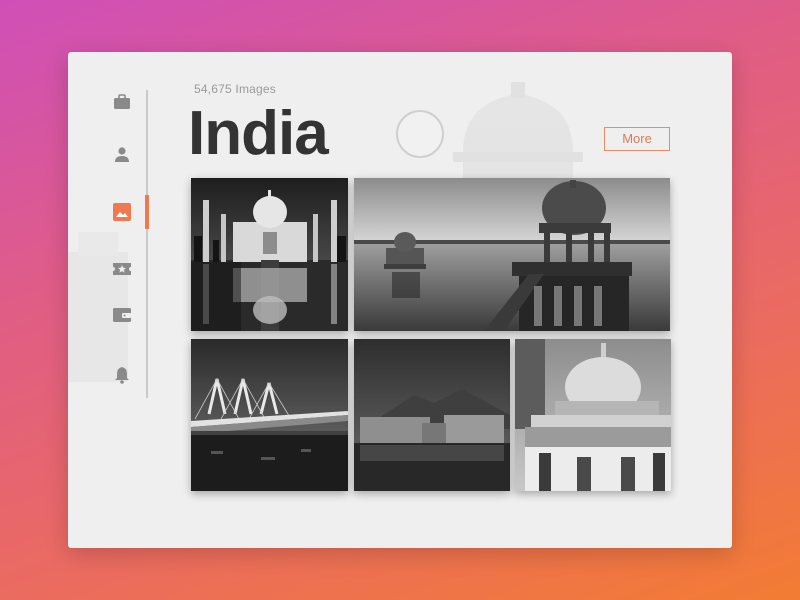 The image size is (800, 600). I want to click on photo-sea-link-bridge, so click(269, 415).